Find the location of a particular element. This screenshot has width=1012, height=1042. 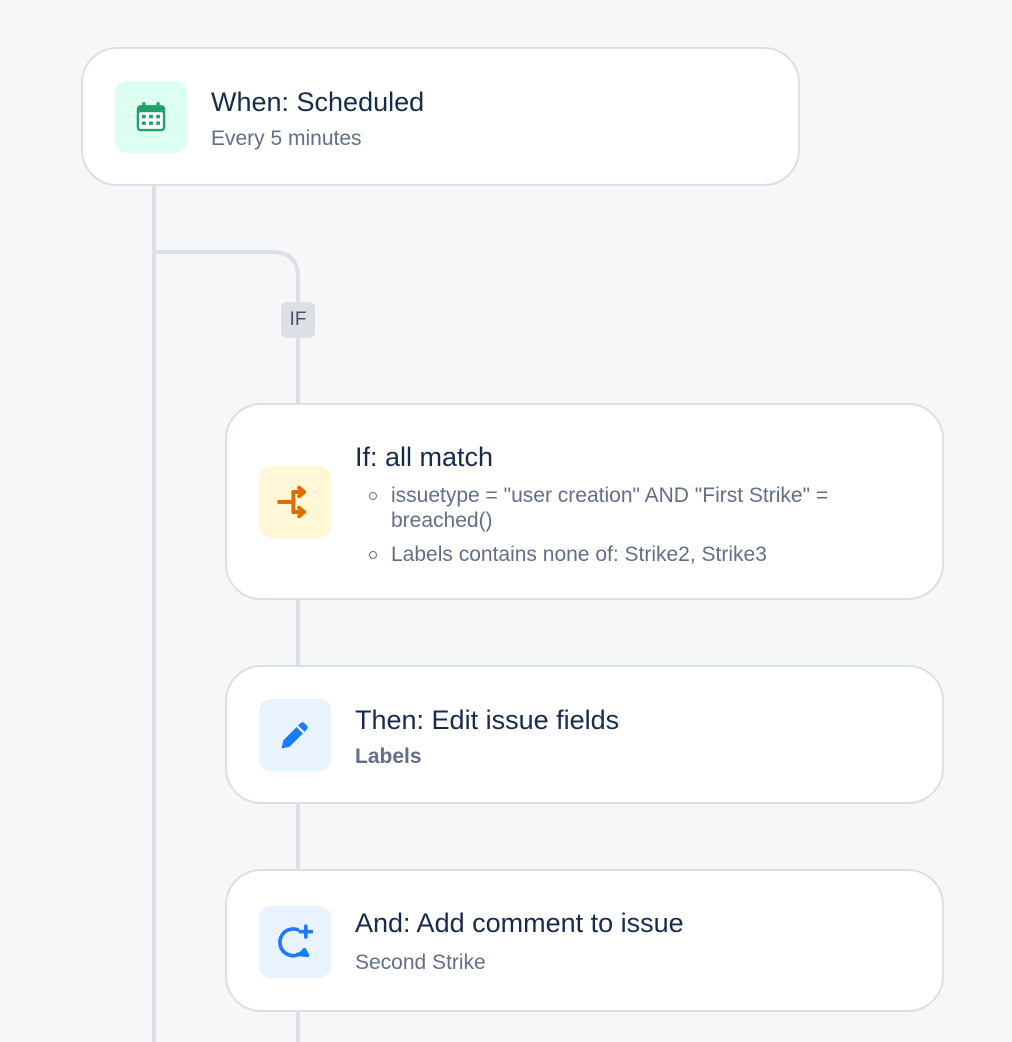

edit-issue-action-card: Then: Edit issue fields Labels is located at coordinates (584, 734).